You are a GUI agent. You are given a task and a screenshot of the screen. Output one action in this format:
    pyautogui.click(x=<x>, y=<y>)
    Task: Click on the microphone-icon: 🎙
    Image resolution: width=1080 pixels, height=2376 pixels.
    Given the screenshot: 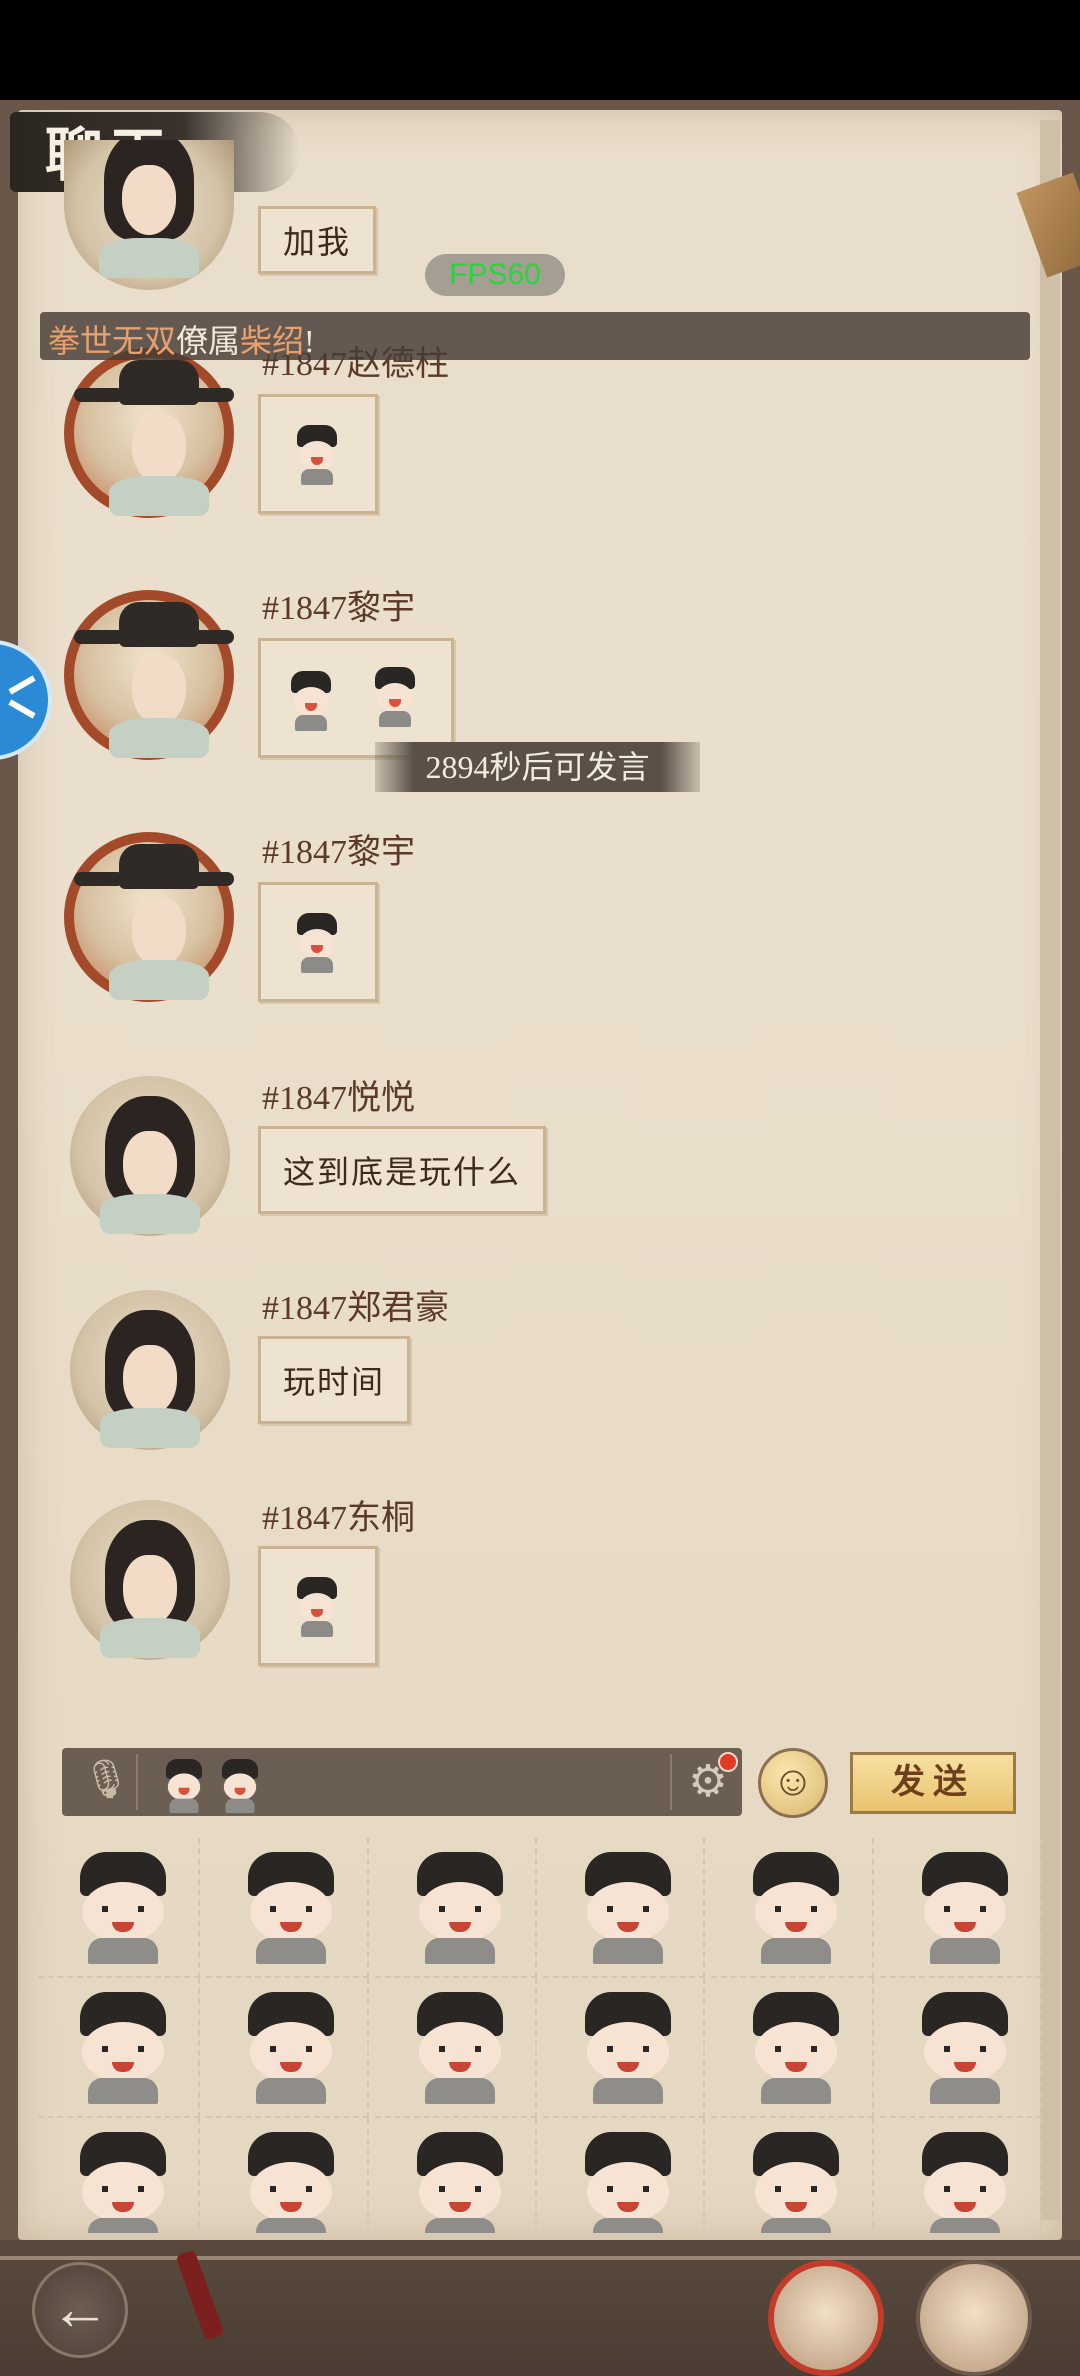 What is the action you would take?
    pyautogui.click(x=106, y=1782)
    